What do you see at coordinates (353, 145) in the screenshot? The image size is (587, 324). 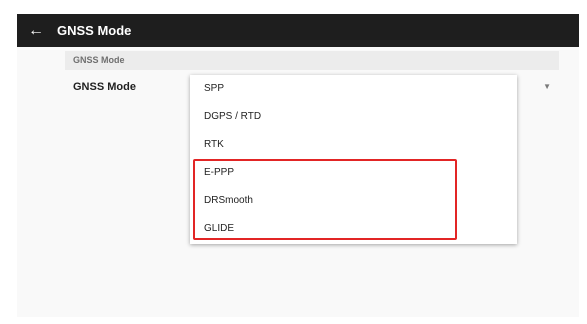 I see `dropdown-option-rtk: RTK` at bounding box center [353, 145].